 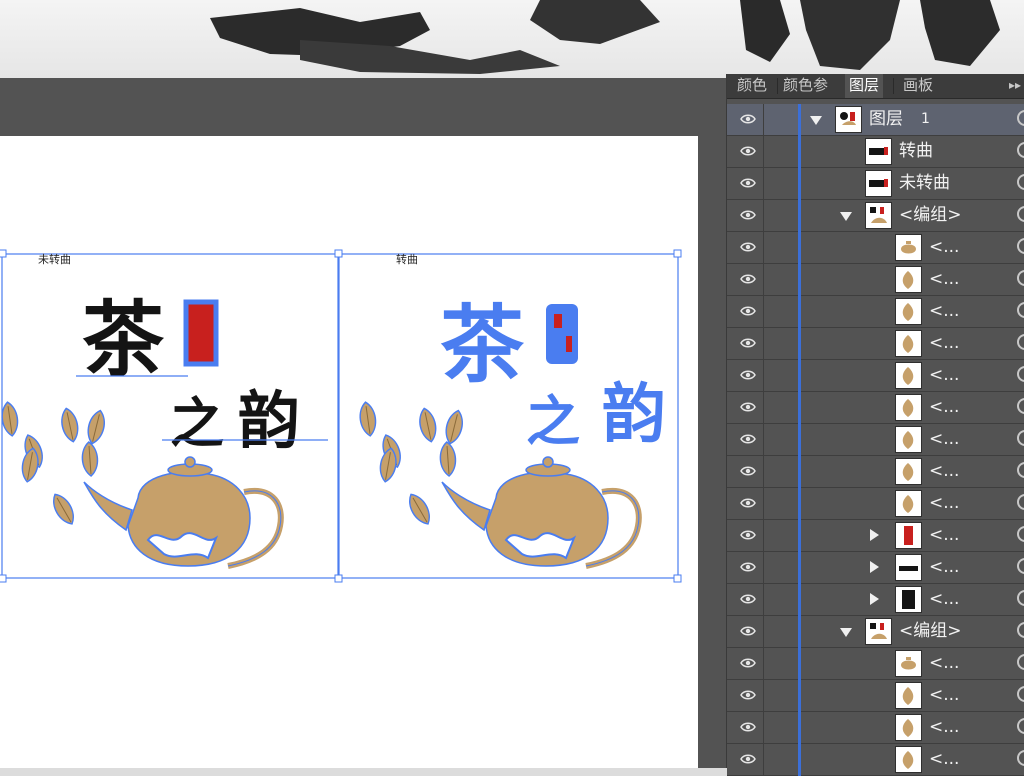 I want to click on layer-row: 转曲, so click(x=875, y=152).